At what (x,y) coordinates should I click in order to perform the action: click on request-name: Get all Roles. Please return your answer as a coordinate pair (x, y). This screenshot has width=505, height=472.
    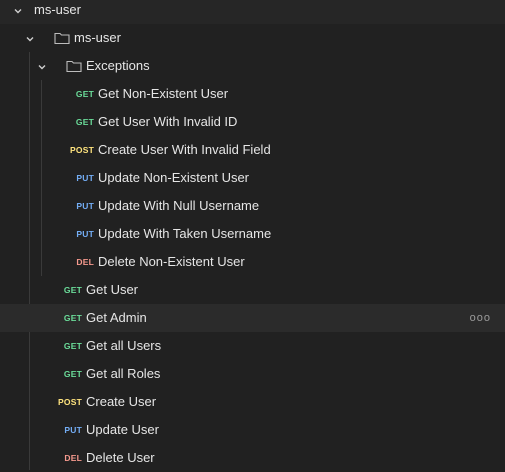
    Looking at the image, I should click on (123, 373).